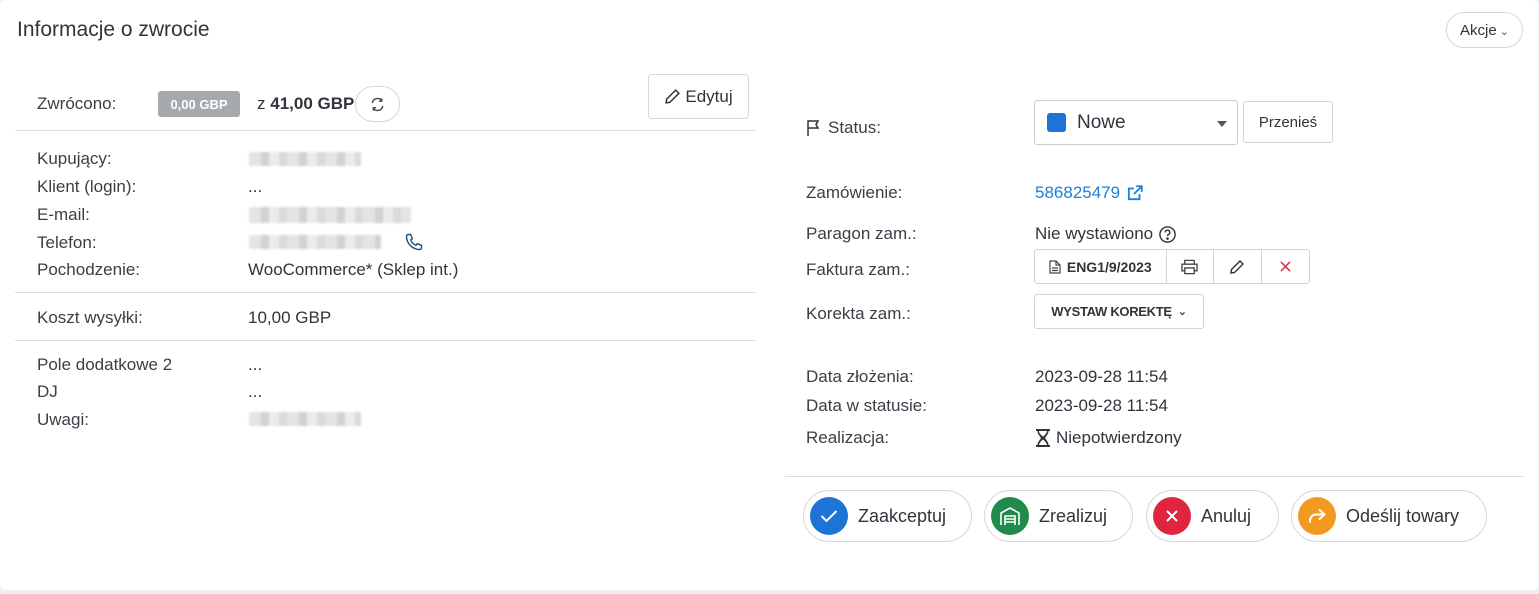 The height and width of the screenshot is (594, 1539). What do you see at coordinates (113, 29) in the screenshot?
I see `page-title: Informacje o zwrocie` at bounding box center [113, 29].